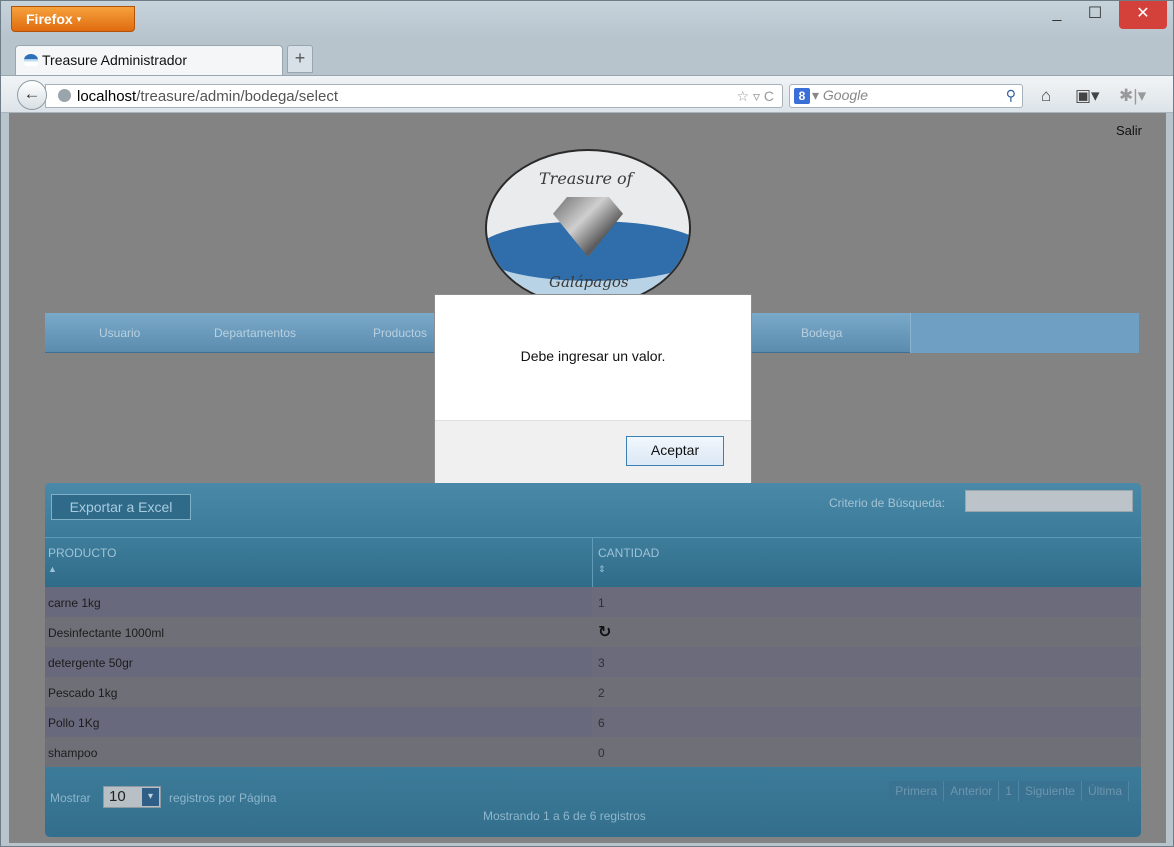  Describe the element at coordinates (601, 603) in the screenshot. I see `cell-cantidad: 1` at that location.